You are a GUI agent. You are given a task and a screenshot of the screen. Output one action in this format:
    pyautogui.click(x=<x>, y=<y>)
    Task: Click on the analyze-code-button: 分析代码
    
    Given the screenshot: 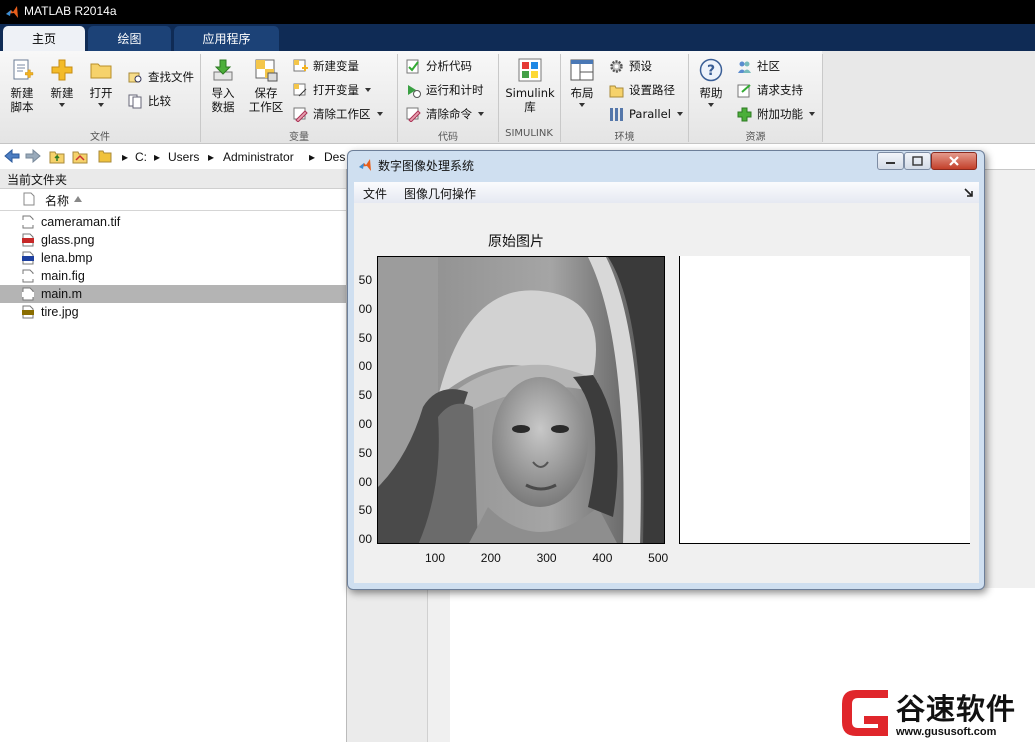 What is the action you would take?
    pyautogui.click(x=439, y=66)
    